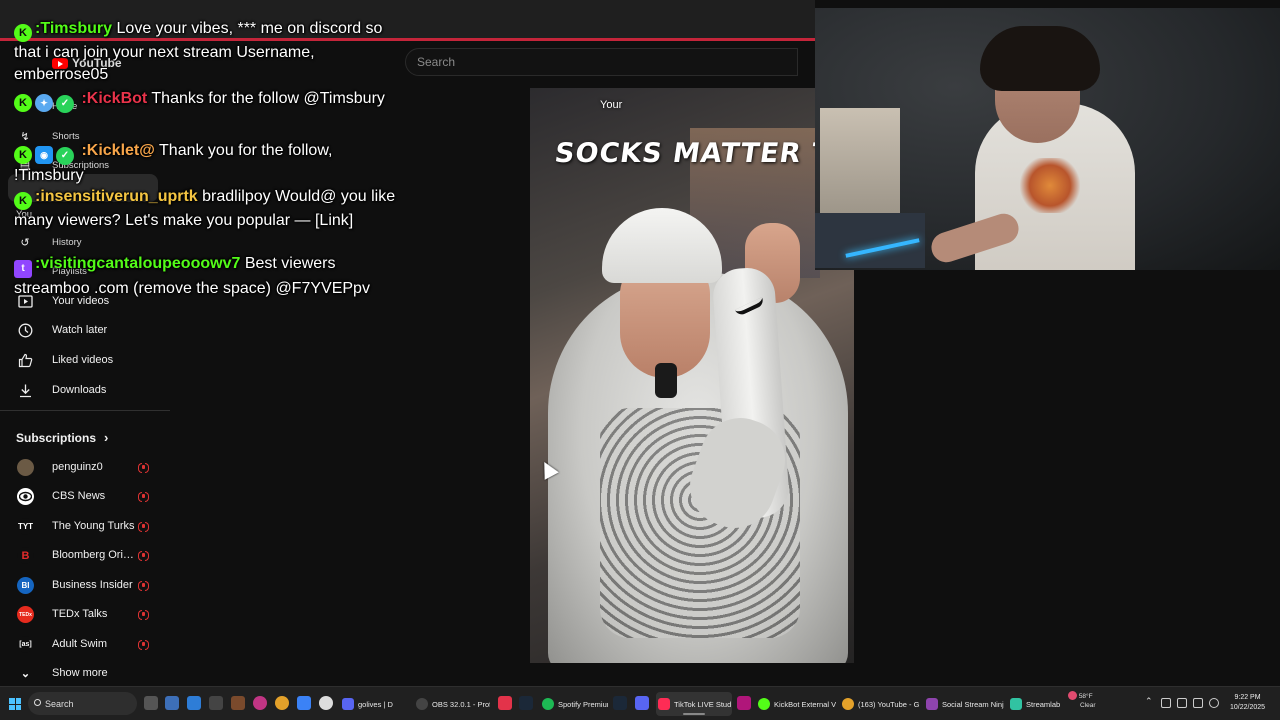 This screenshot has width=1280, height=720. I want to click on subscription-item: [as] Adult Swim, so click(85, 644).